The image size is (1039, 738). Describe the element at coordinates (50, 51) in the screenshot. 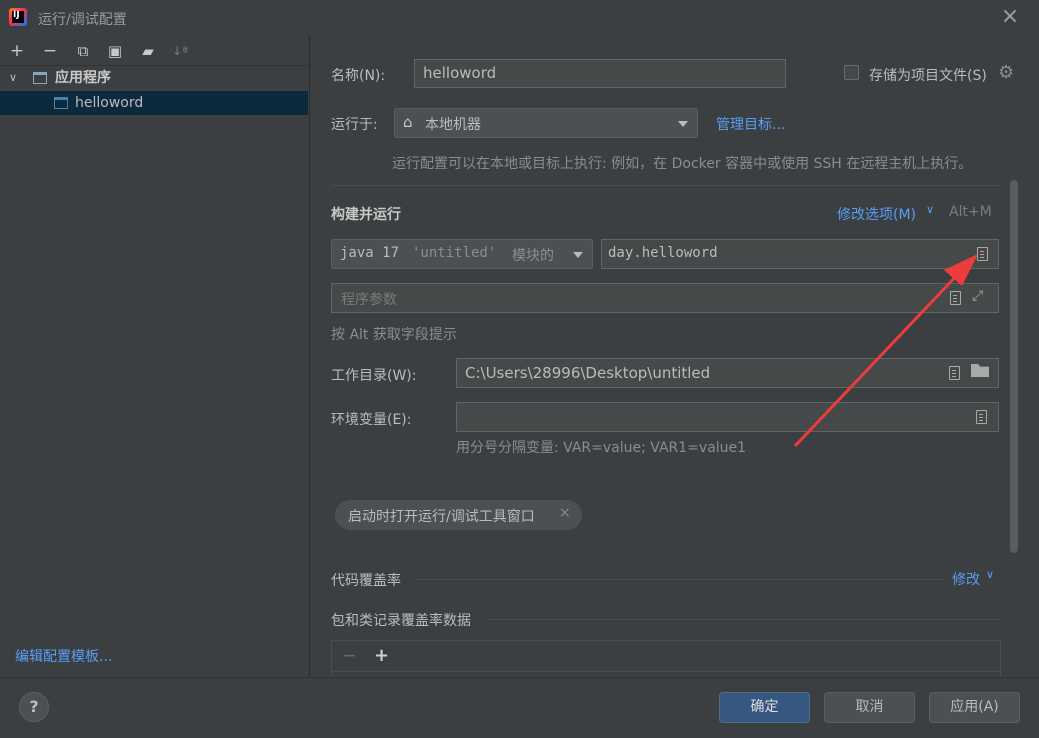

I see `remove-icon: −` at that location.